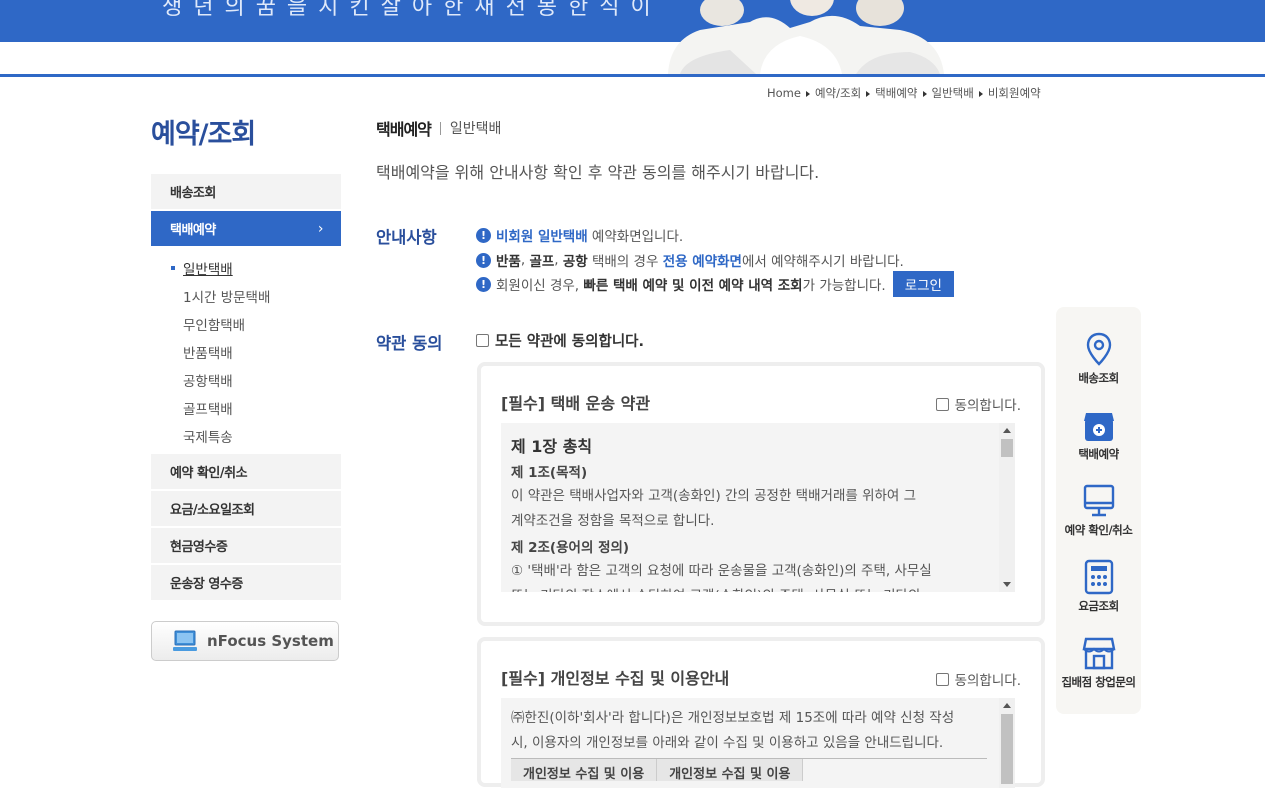  I want to click on nfocus-system-button: nFocus System, so click(245, 641).